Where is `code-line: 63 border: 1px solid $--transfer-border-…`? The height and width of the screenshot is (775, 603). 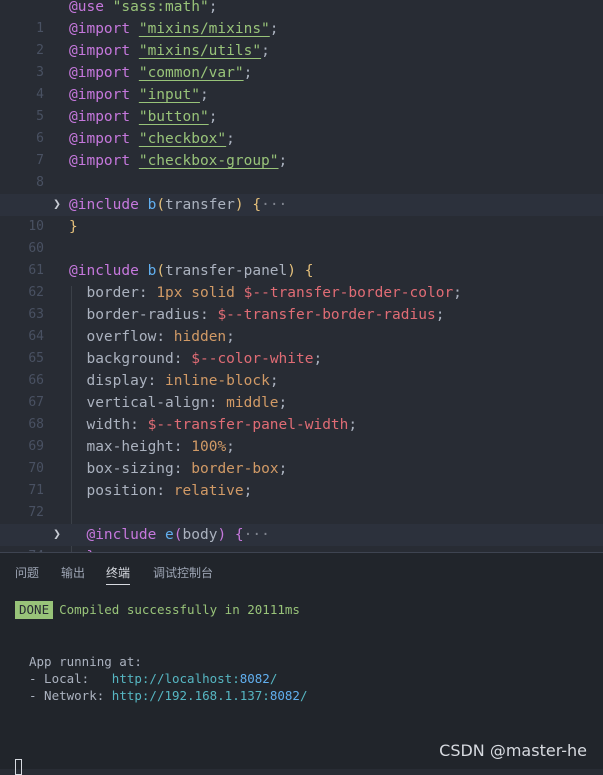 code-line: 63 border: 1px solid $--transfer-border-… is located at coordinates (301, 302).